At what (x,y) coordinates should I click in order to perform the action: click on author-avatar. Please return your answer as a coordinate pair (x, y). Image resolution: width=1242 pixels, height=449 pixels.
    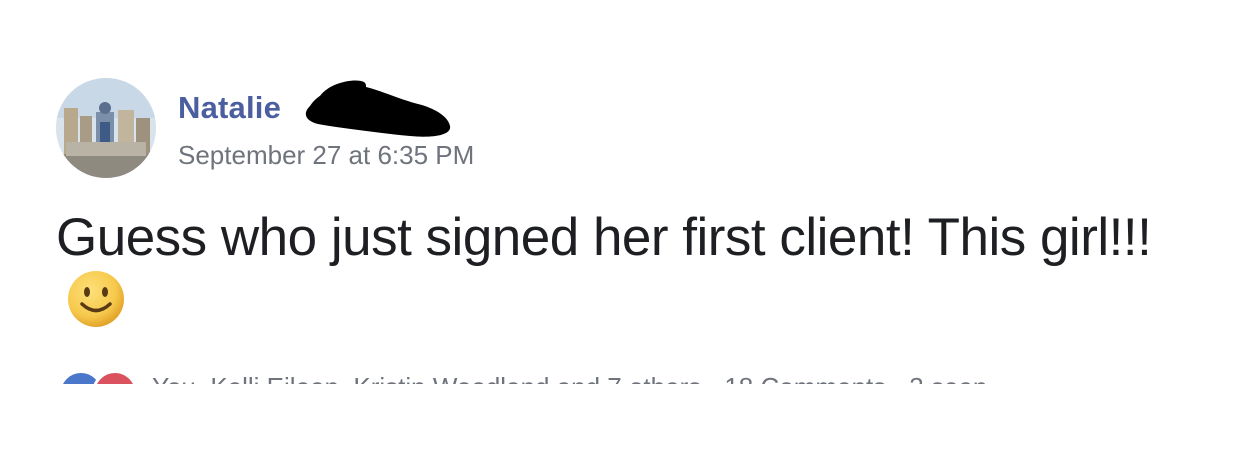
    Looking at the image, I should click on (106, 128).